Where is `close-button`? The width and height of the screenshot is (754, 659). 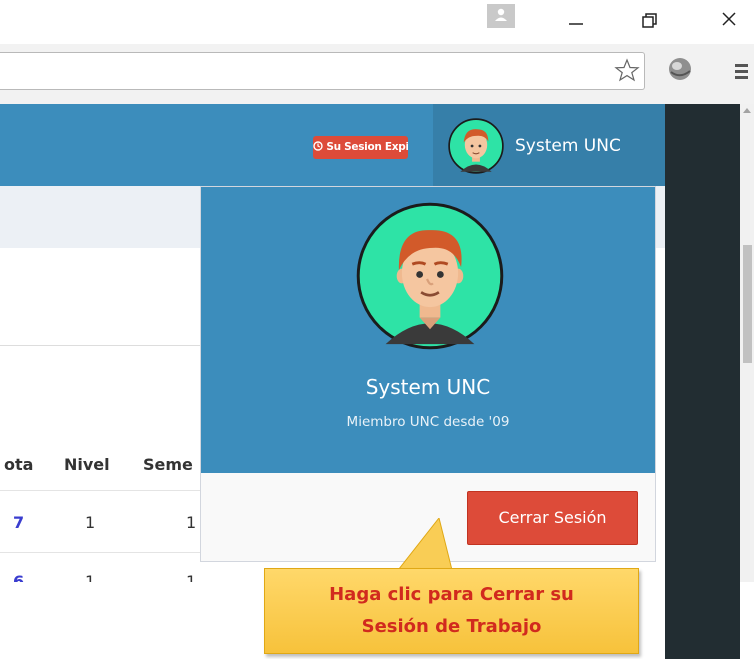
close-button is located at coordinates (729, 20).